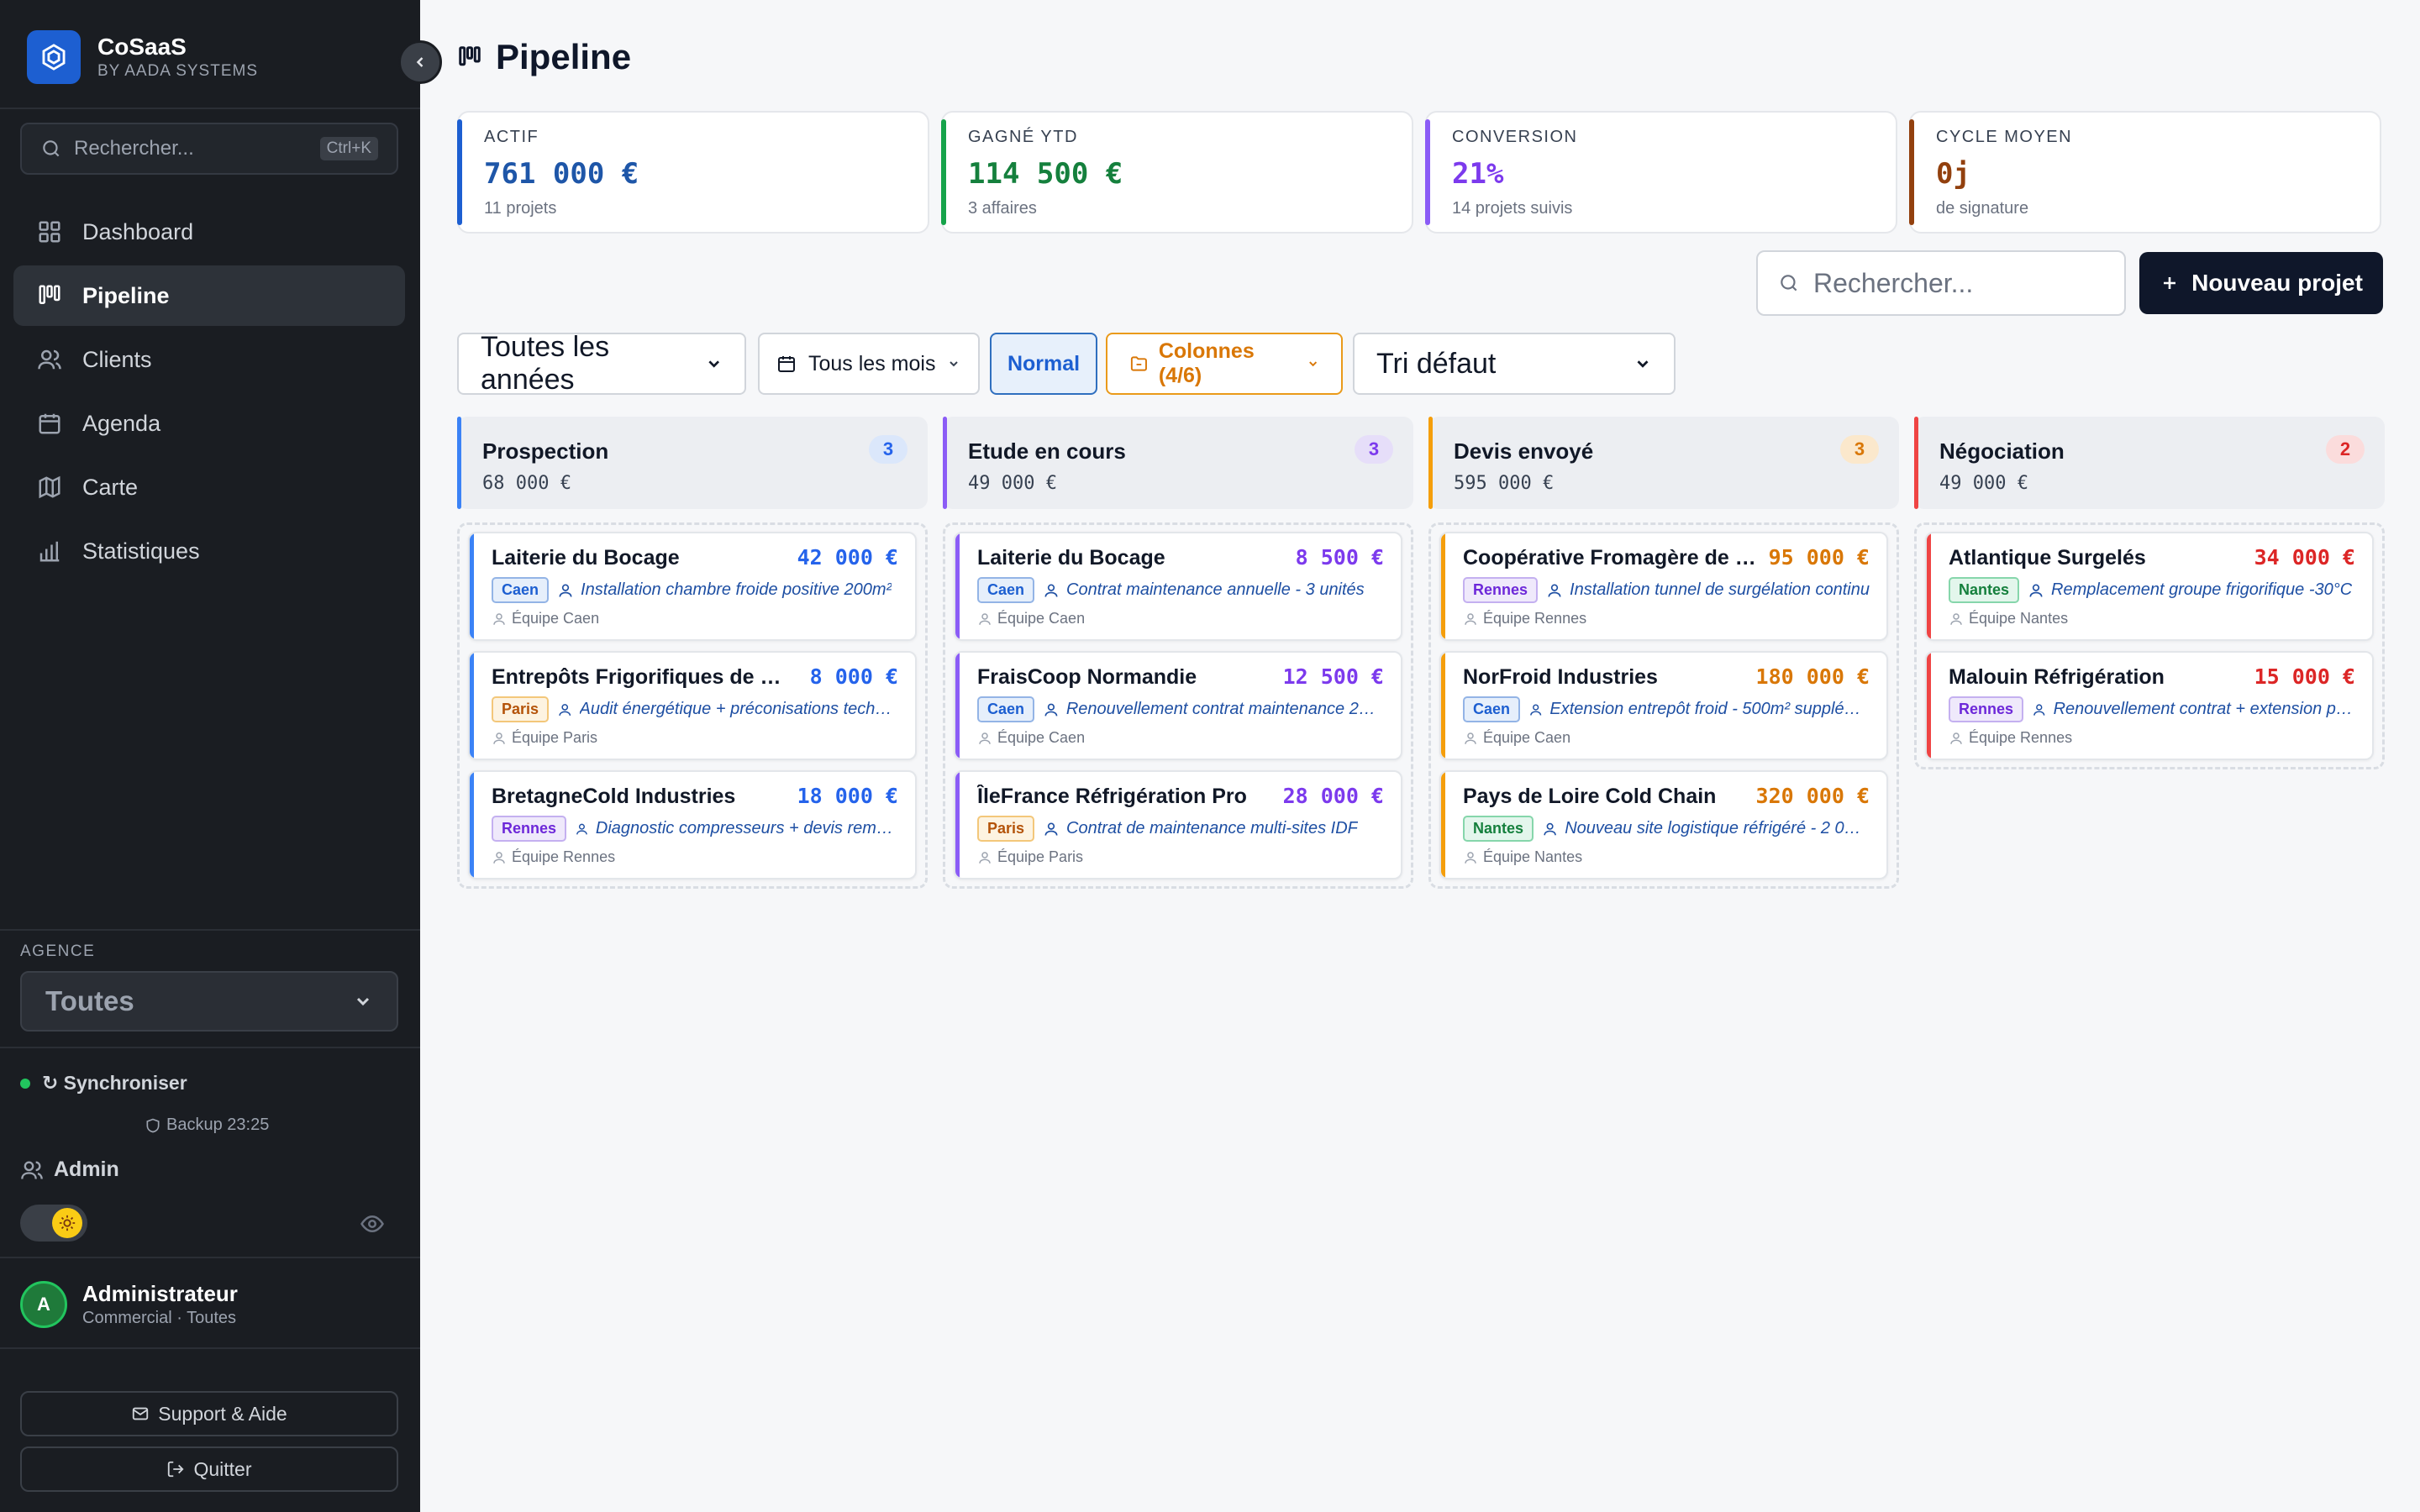  I want to click on column-header: Etude en cours 49 000 € 3, so click(1178, 463).